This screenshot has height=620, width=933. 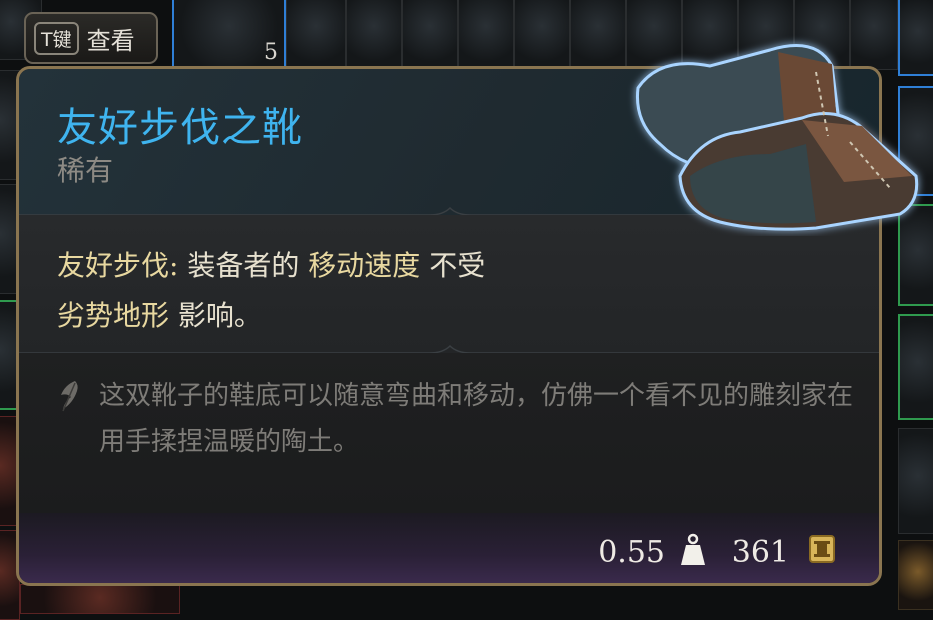 I want to click on key-hint: T键, so click(x=56, y=38).